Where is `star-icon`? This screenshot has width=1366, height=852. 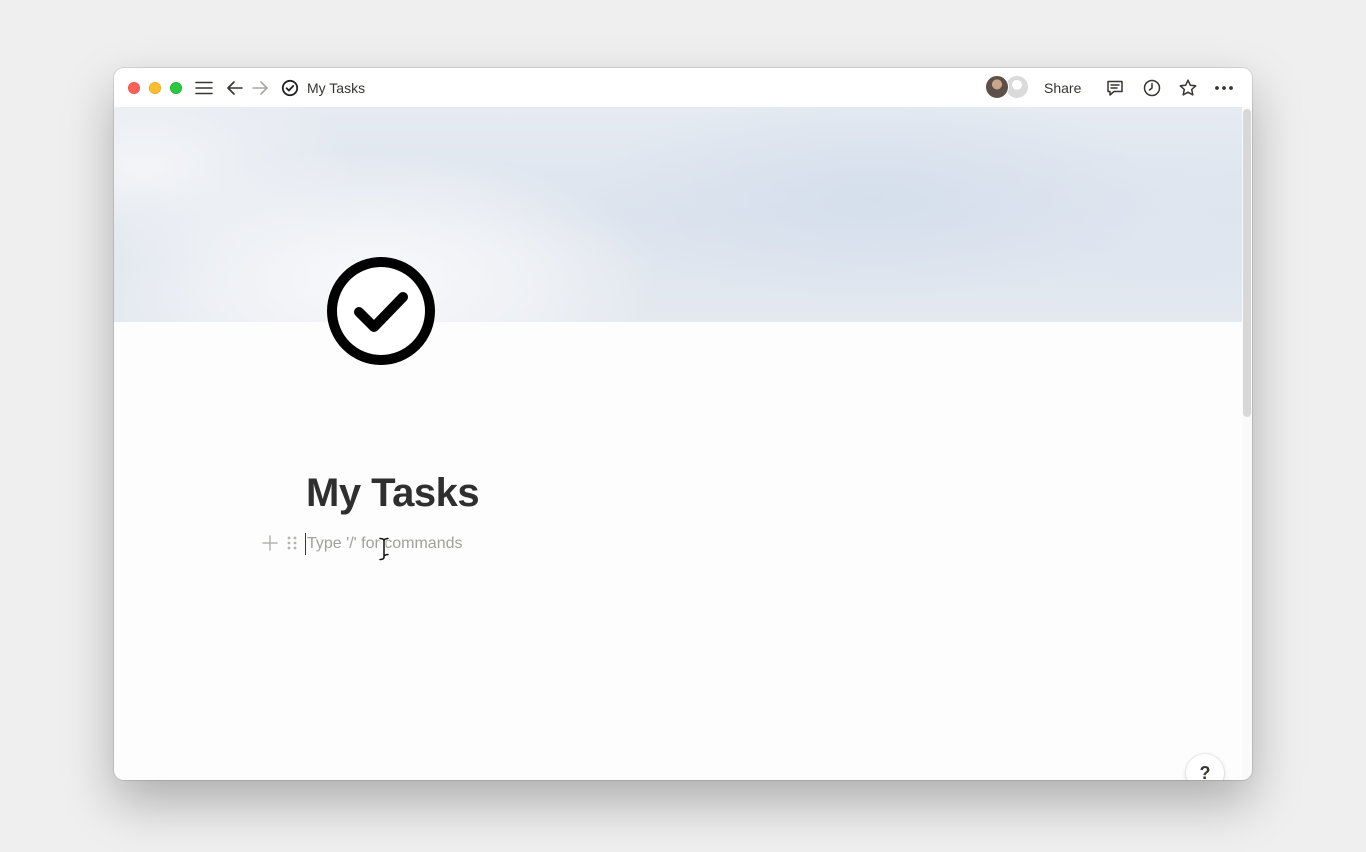 star-icon is located at coordinates (1188, 88).